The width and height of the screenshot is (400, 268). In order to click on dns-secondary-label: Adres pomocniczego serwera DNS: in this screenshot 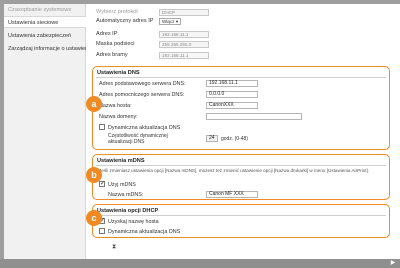, I will do `click(142, 95)`.